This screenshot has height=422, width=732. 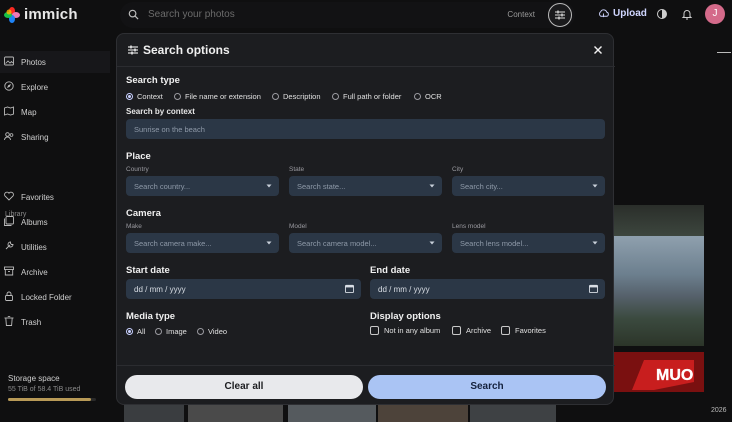 What do you see at coordinates (55, 62) in the screenshot?
I see `sidebar-item-photos: Photos` at bounding box center [55, 62].